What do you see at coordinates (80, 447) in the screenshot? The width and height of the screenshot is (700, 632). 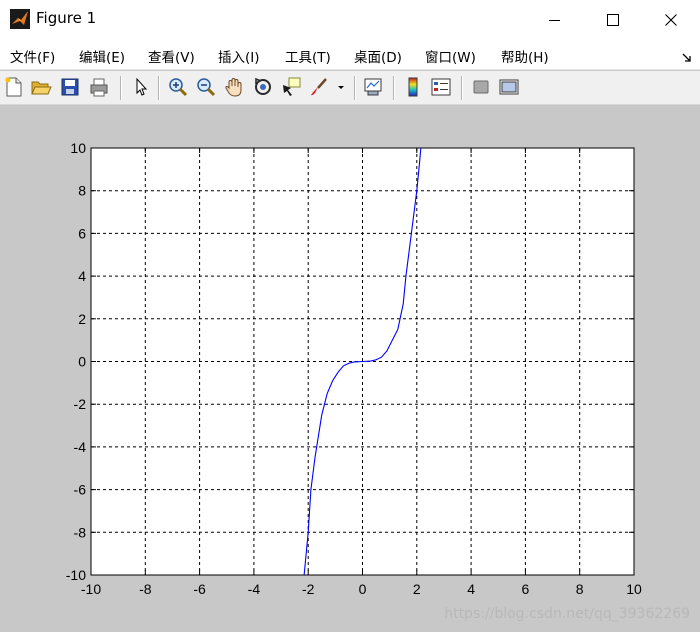 I see `y-tick-label: -4` at bounding box center [80, 447].